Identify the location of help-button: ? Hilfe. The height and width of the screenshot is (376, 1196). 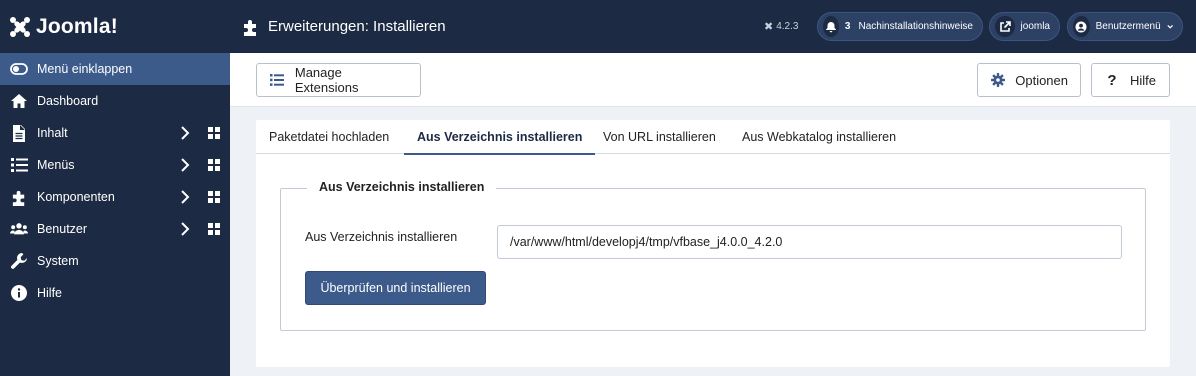
(1130, 80).